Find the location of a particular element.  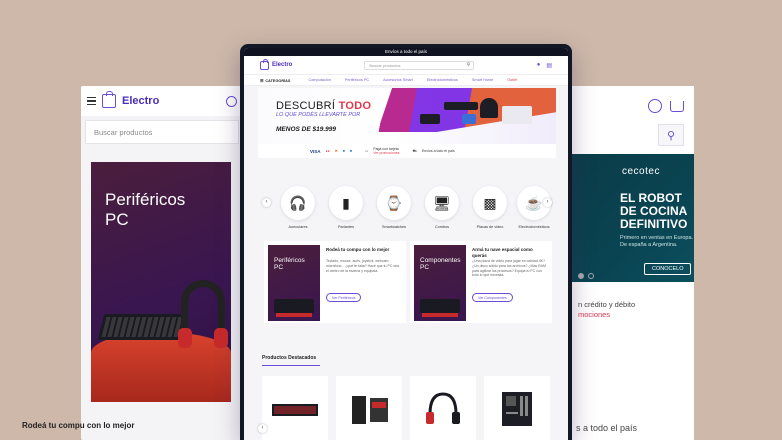

mastercard-icon: ●● is located at coordinates (327, 151).